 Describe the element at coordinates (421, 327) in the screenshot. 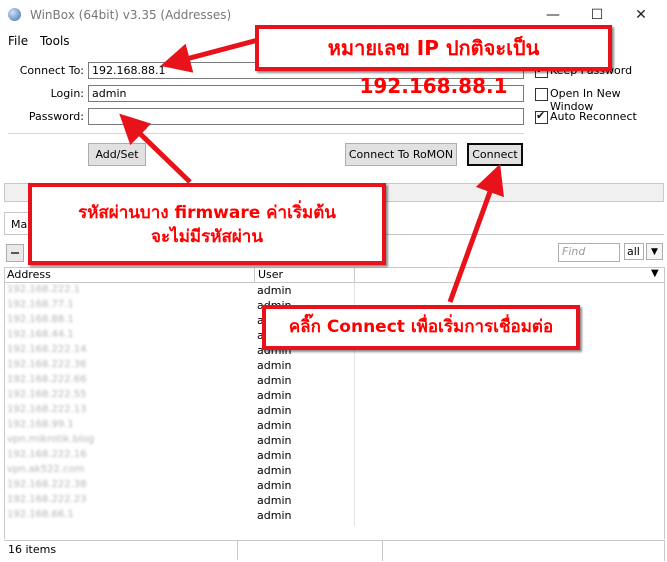

I see `callout-connect: คลิ๊ก Connect เพื่อเริ่มการเชื่อมต่อ` at that location.